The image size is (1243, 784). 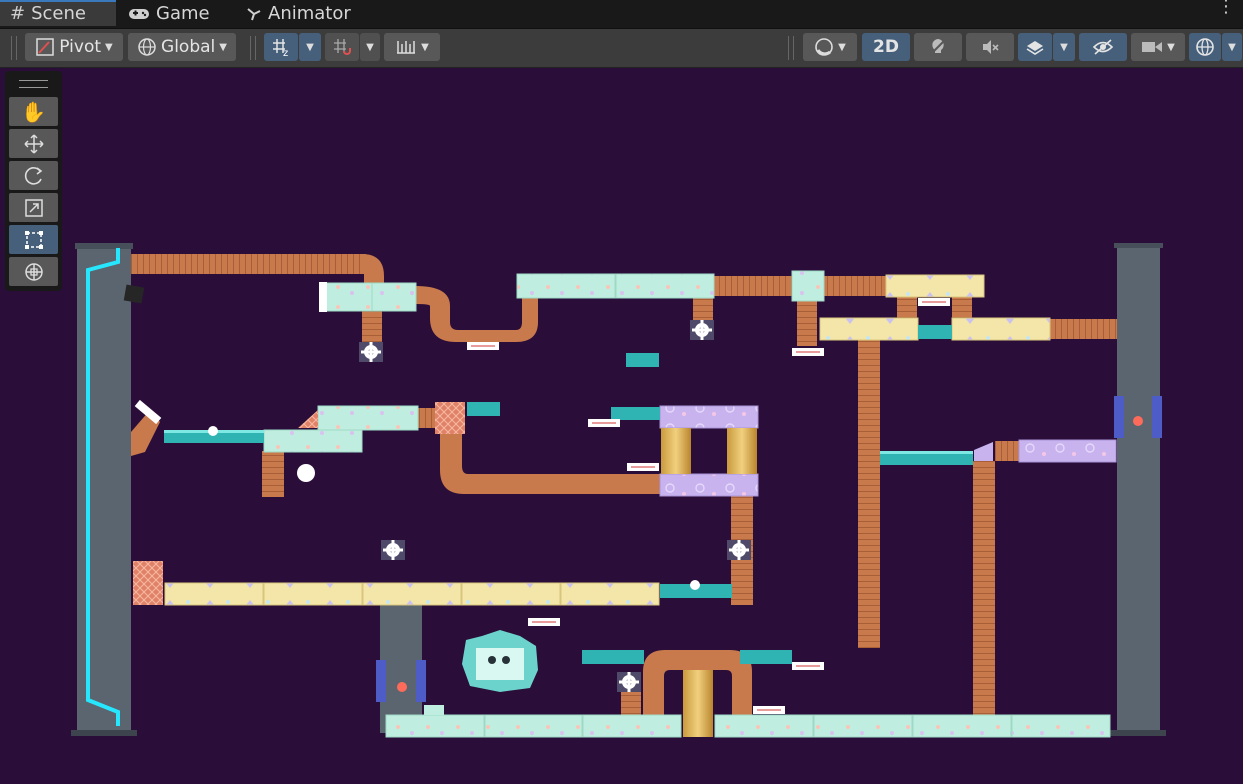 I want to click on tab-game: Game, so click(x=169, y=14).